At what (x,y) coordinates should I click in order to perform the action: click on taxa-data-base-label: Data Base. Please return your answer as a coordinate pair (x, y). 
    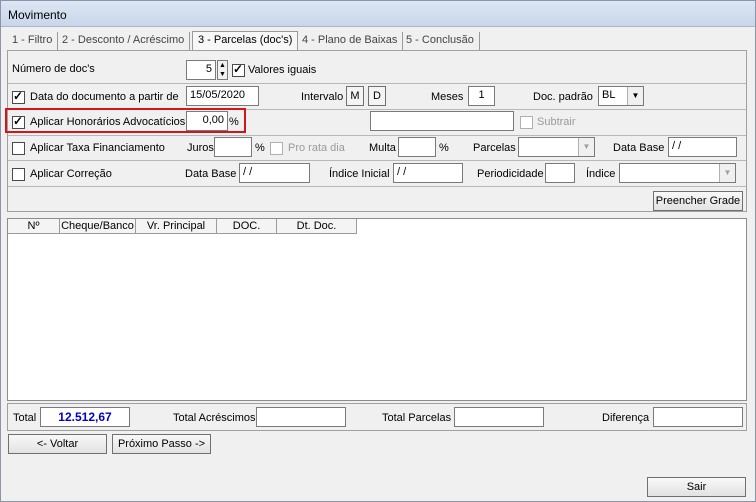
    Looking at the image, I should click on (639, 148).